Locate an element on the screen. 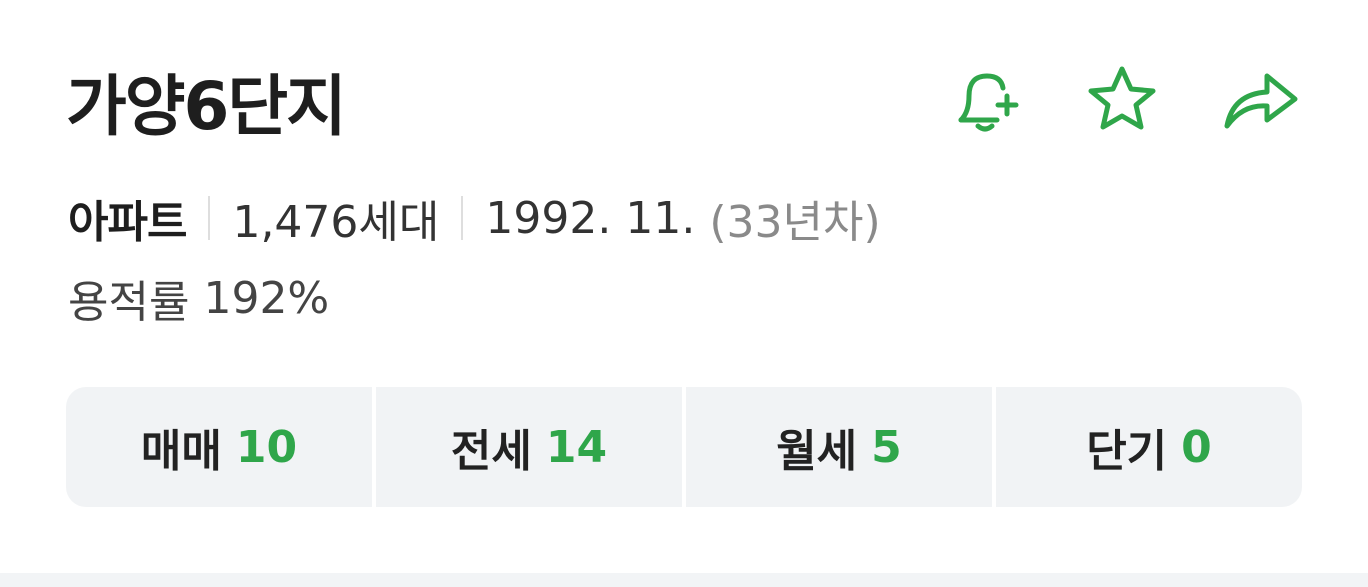 The height and width of the screenshot is (587, 1368). star-icon is located at coordinates (1122, 98).